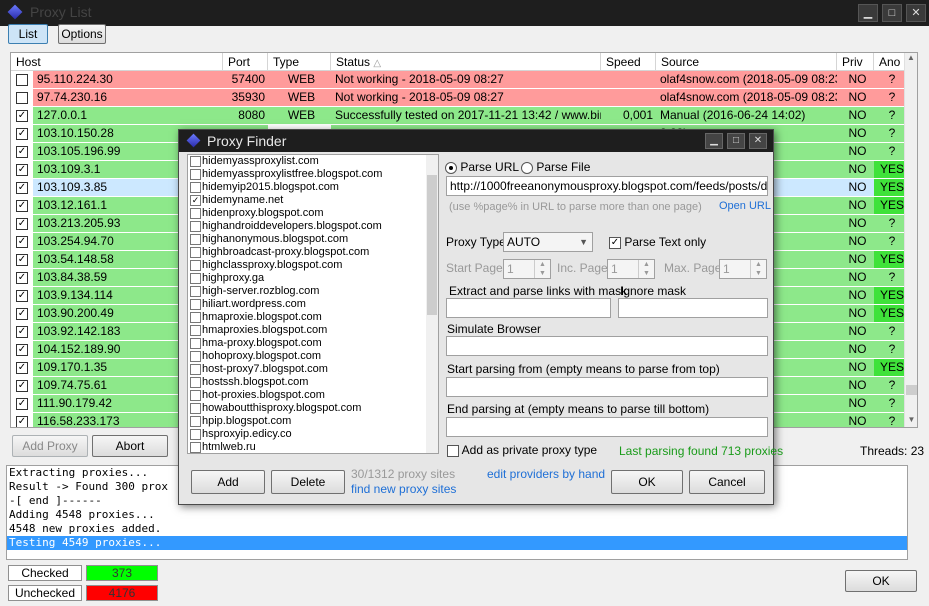 The width and height of the screenshot is (929, 606). Describe the element at coordinates (743, 269) in the screenshot. I see `max-page-input: 1 ▲ ▼` at that location.